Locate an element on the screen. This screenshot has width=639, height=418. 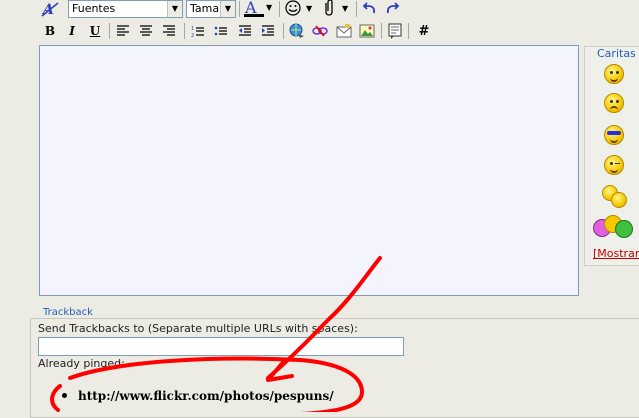
underline-button: U is located at coordinates (95, 31).